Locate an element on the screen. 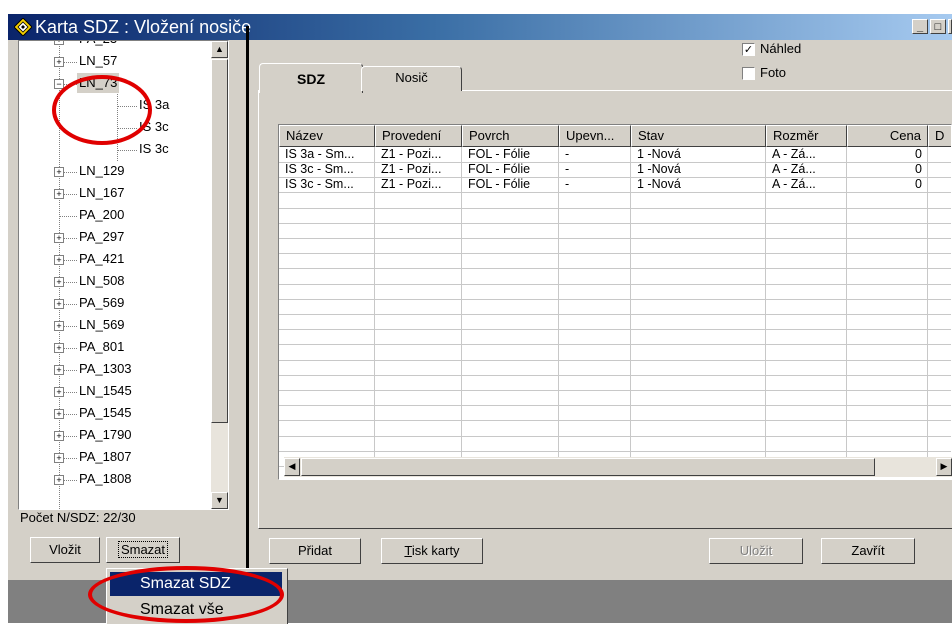  column-header: Cena is located at coordinates (887, 136).